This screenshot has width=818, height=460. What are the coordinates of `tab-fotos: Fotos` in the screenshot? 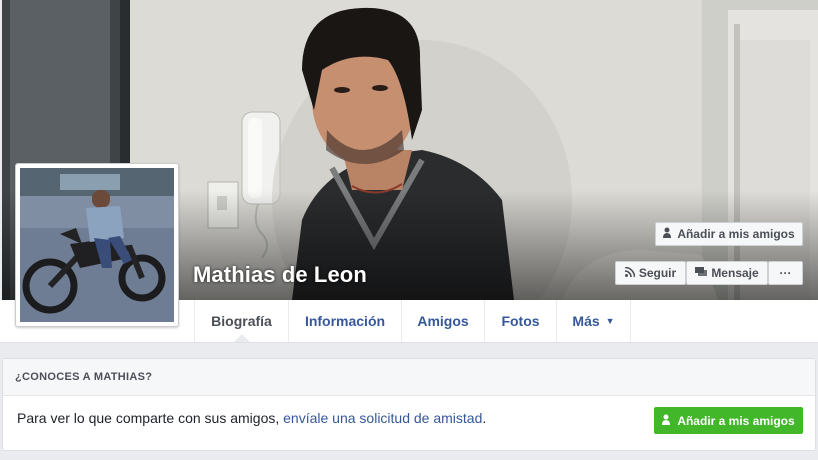 It's located at (520, 321).